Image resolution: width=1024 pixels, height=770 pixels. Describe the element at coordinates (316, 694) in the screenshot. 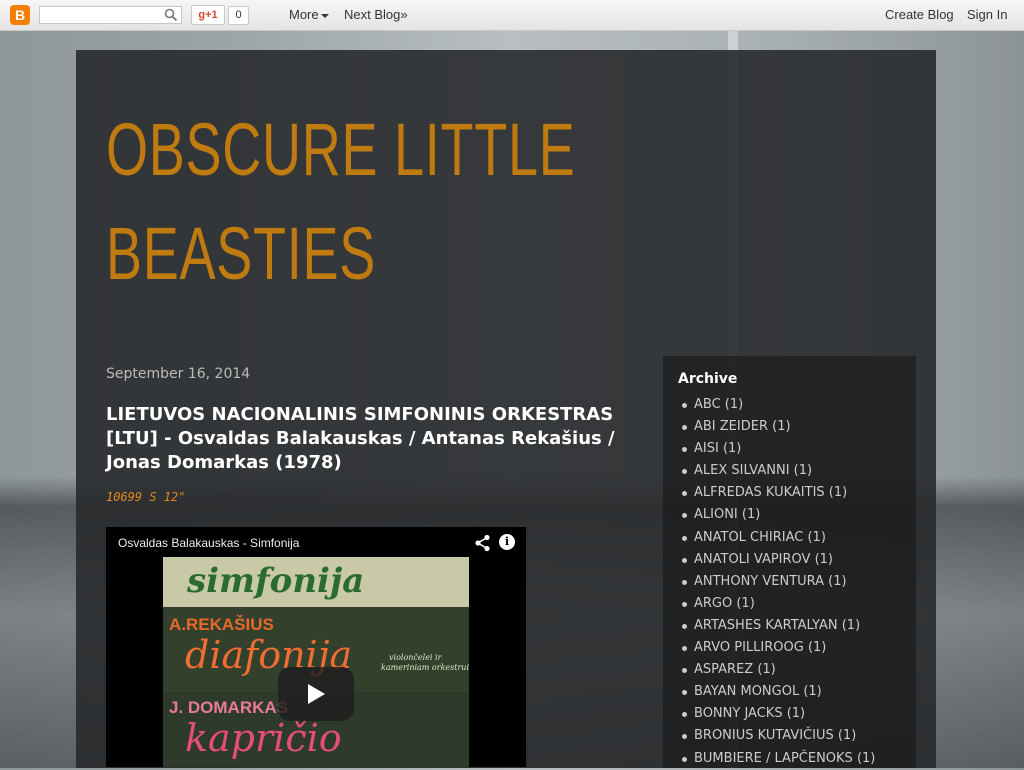

I see `play-icon` at that location.